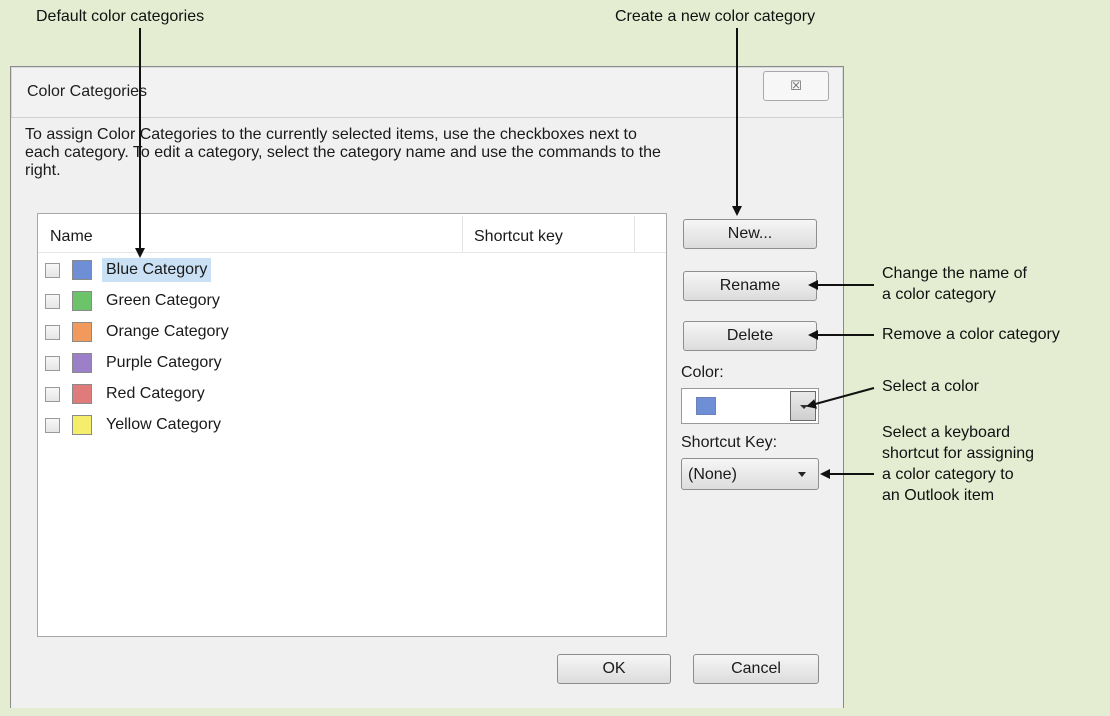 Image resolution: width=1110 pixels, height=716 pixels. Describe the element at coordinates (802, 474) in the screenshot. I see `chevron-down-icon` at that location.